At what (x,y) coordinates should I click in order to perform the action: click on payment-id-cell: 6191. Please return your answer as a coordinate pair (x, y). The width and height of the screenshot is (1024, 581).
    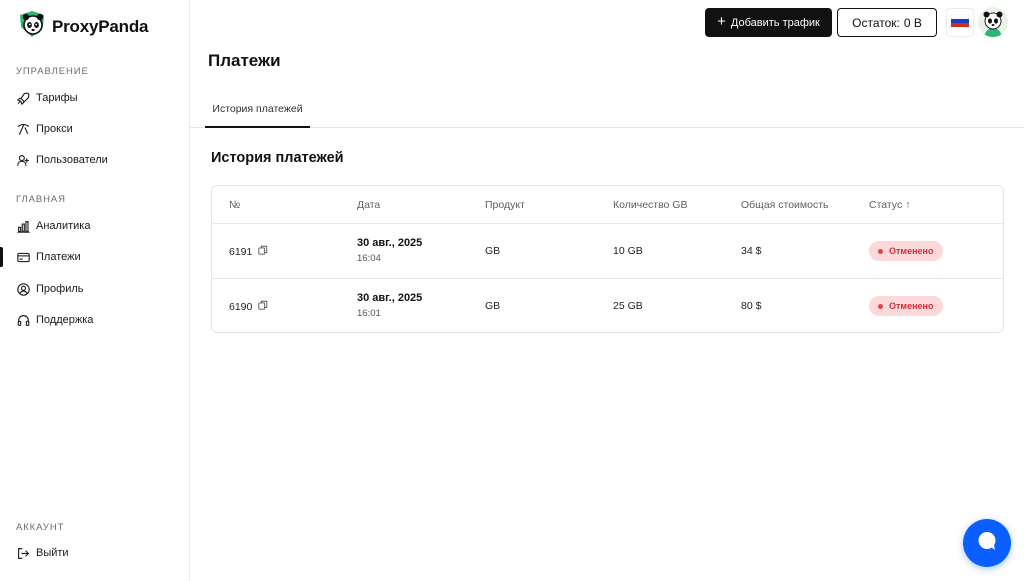
    Looking at the image, I should click on (248, 251).